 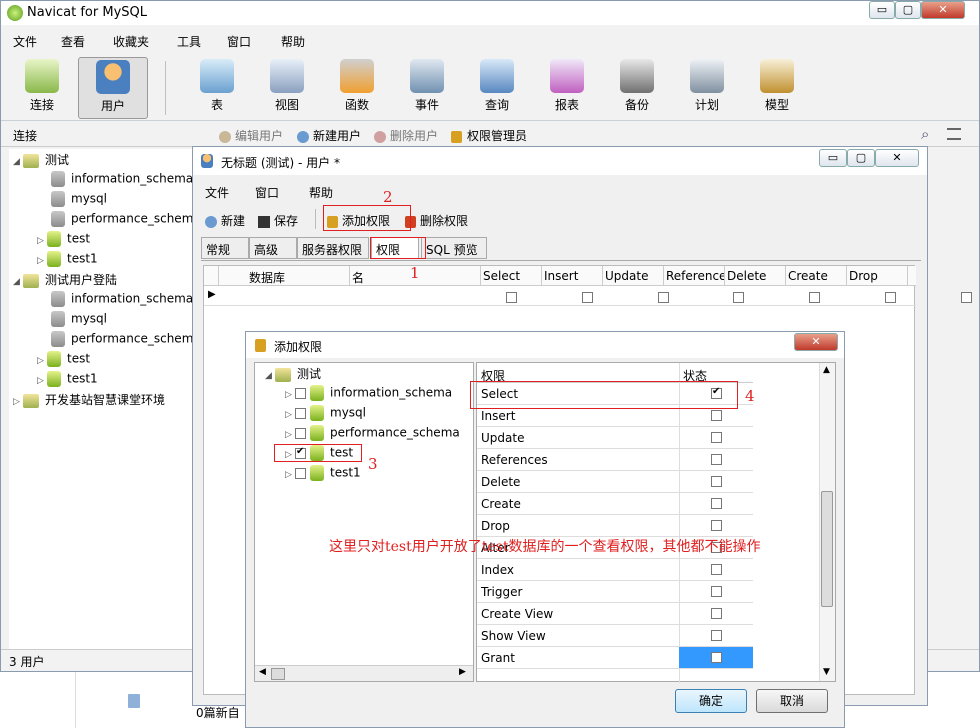 What do you see at coordinates (615, 526) in the screenshot?
I see `privilege-row: Drop` at bounding box center [615, 526].